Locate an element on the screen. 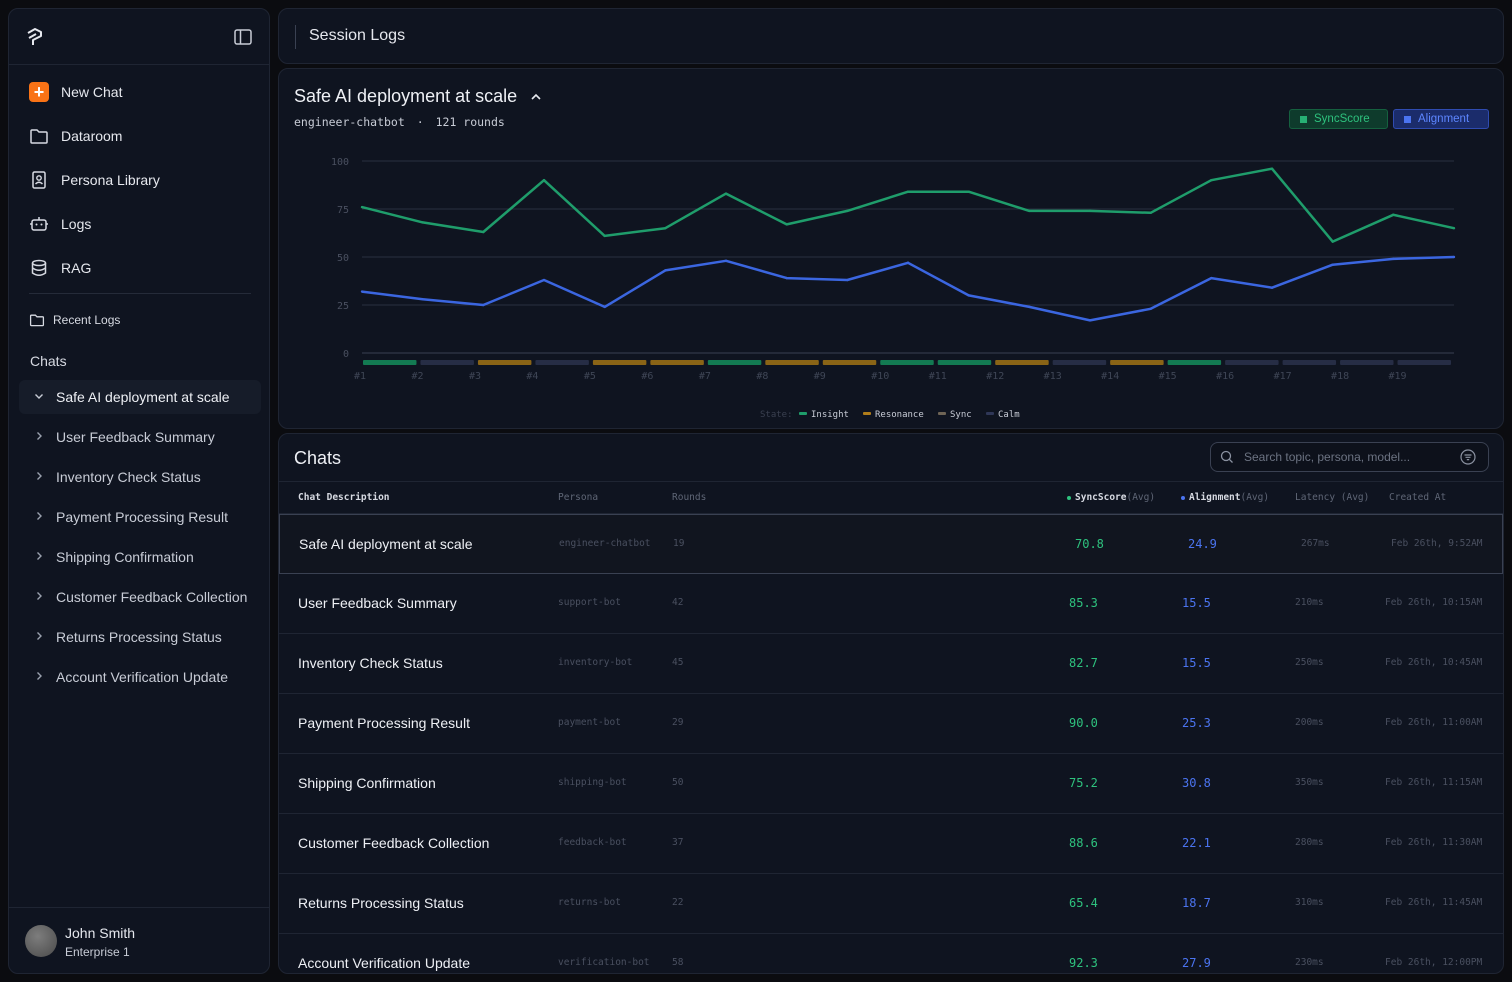 The height and width of the screenshot is (982, 1512). legend-syncscore-toggle: SyncScore is located at coordinates (1338, 119).